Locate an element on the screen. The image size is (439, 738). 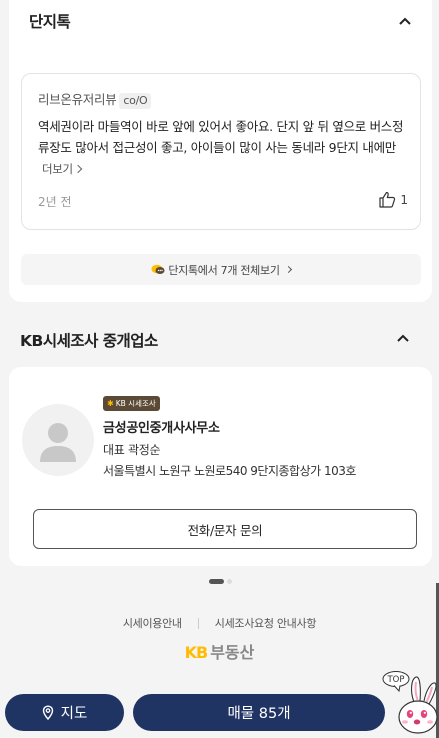
contact-button: 전화/문자 문의 is located at coordinates (225, 529).